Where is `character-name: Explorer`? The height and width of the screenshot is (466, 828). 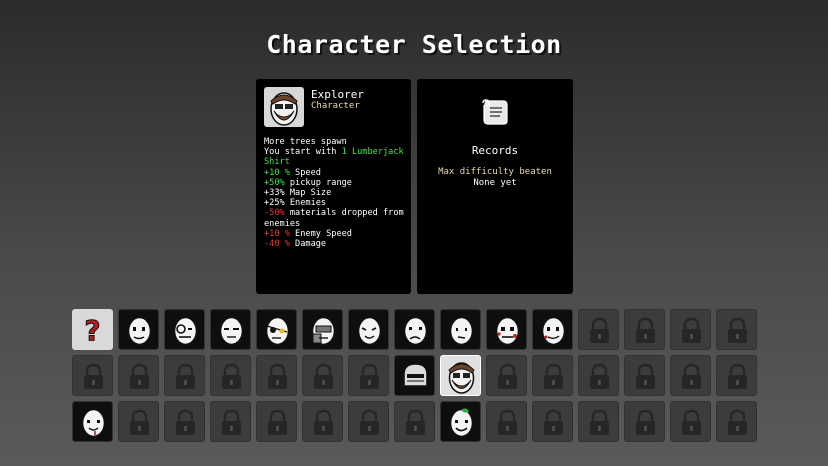 character-name: Explorer is located at coordinates (337, 94).